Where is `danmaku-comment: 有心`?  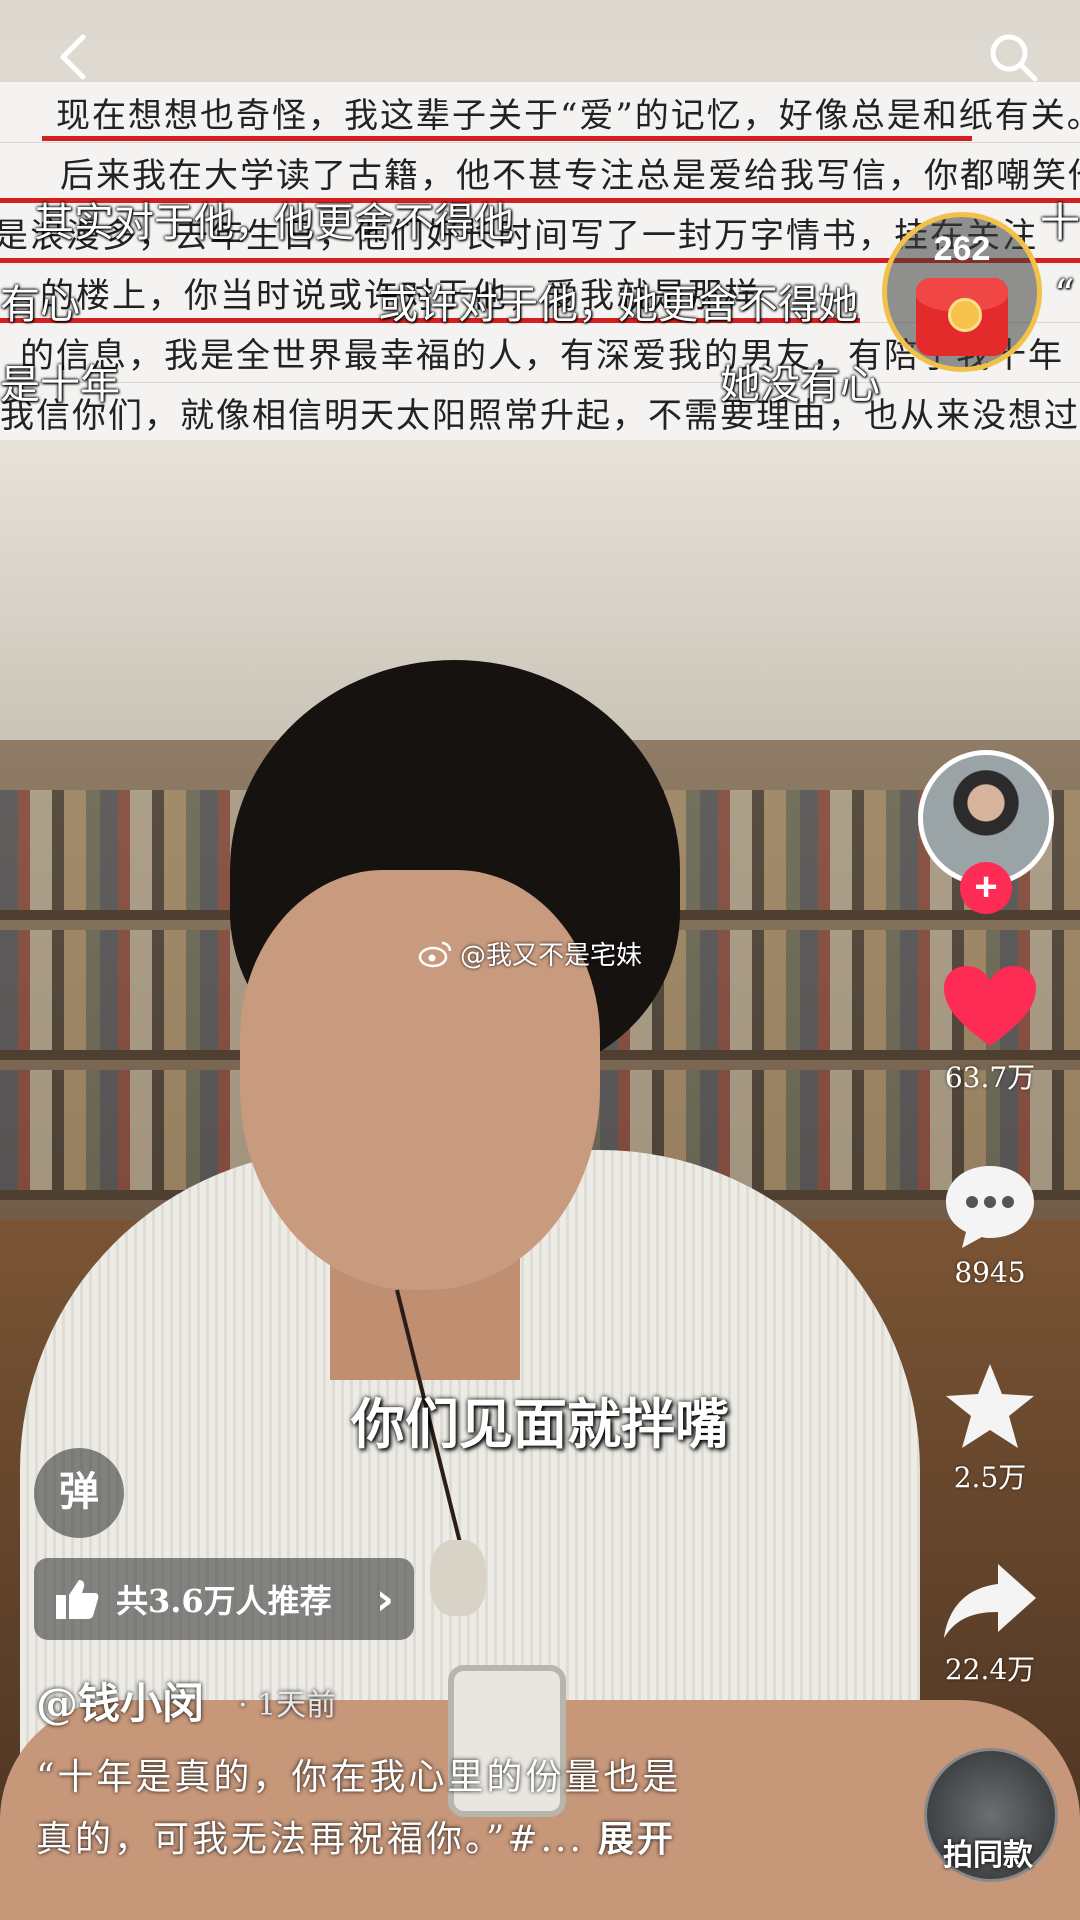
danmaku-comment: 有心 is located at coordinates (40, 305).